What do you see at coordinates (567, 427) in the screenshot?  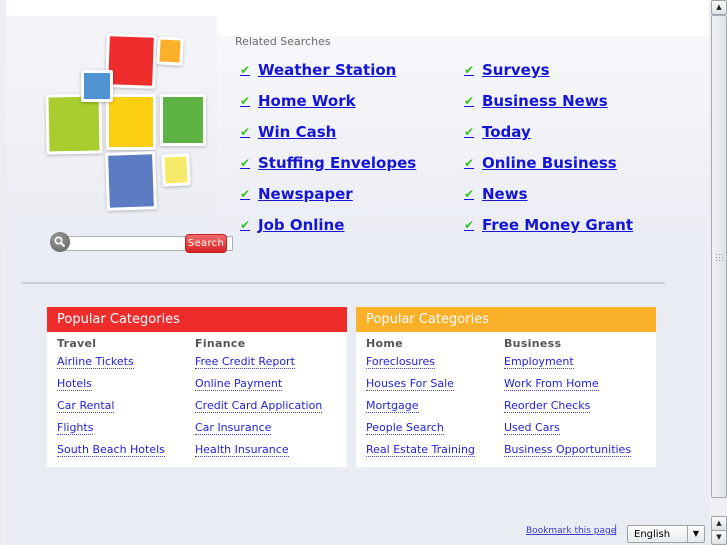 I see `category-row: Used Cars` at bounding box center [567, 427].